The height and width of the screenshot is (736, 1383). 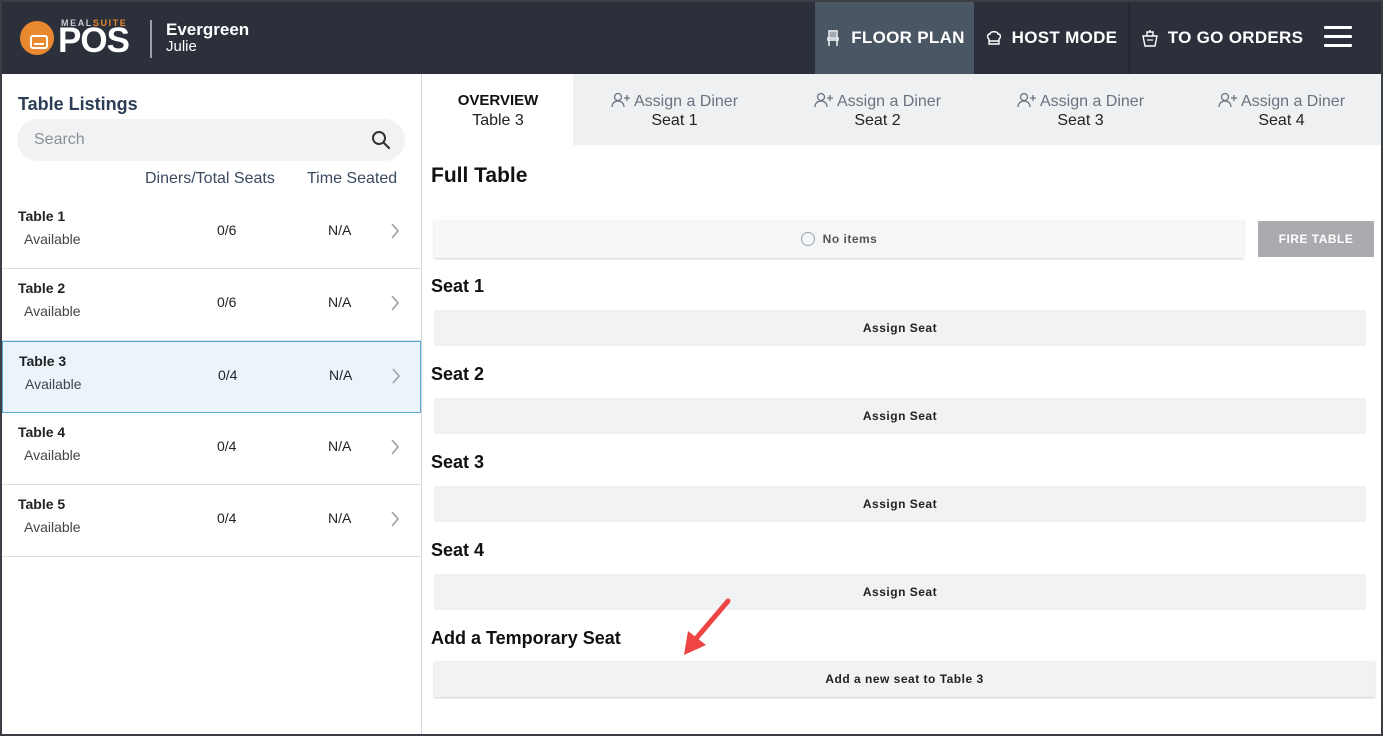 I want to click on tab-seat-2-sub: Seat 2, so click(x=877, y=120).